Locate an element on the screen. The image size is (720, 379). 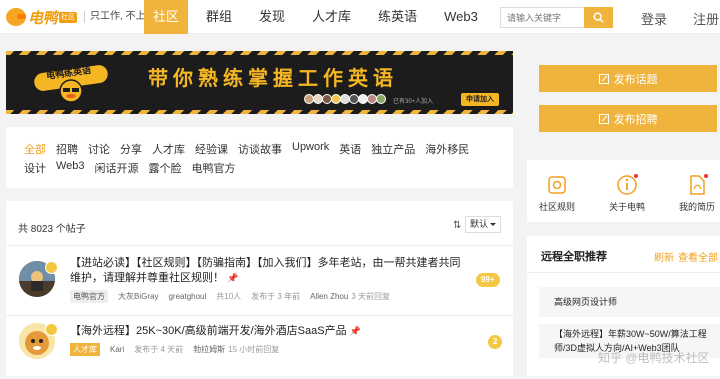
register-link: 注册 is located at coordinates (706, 18).